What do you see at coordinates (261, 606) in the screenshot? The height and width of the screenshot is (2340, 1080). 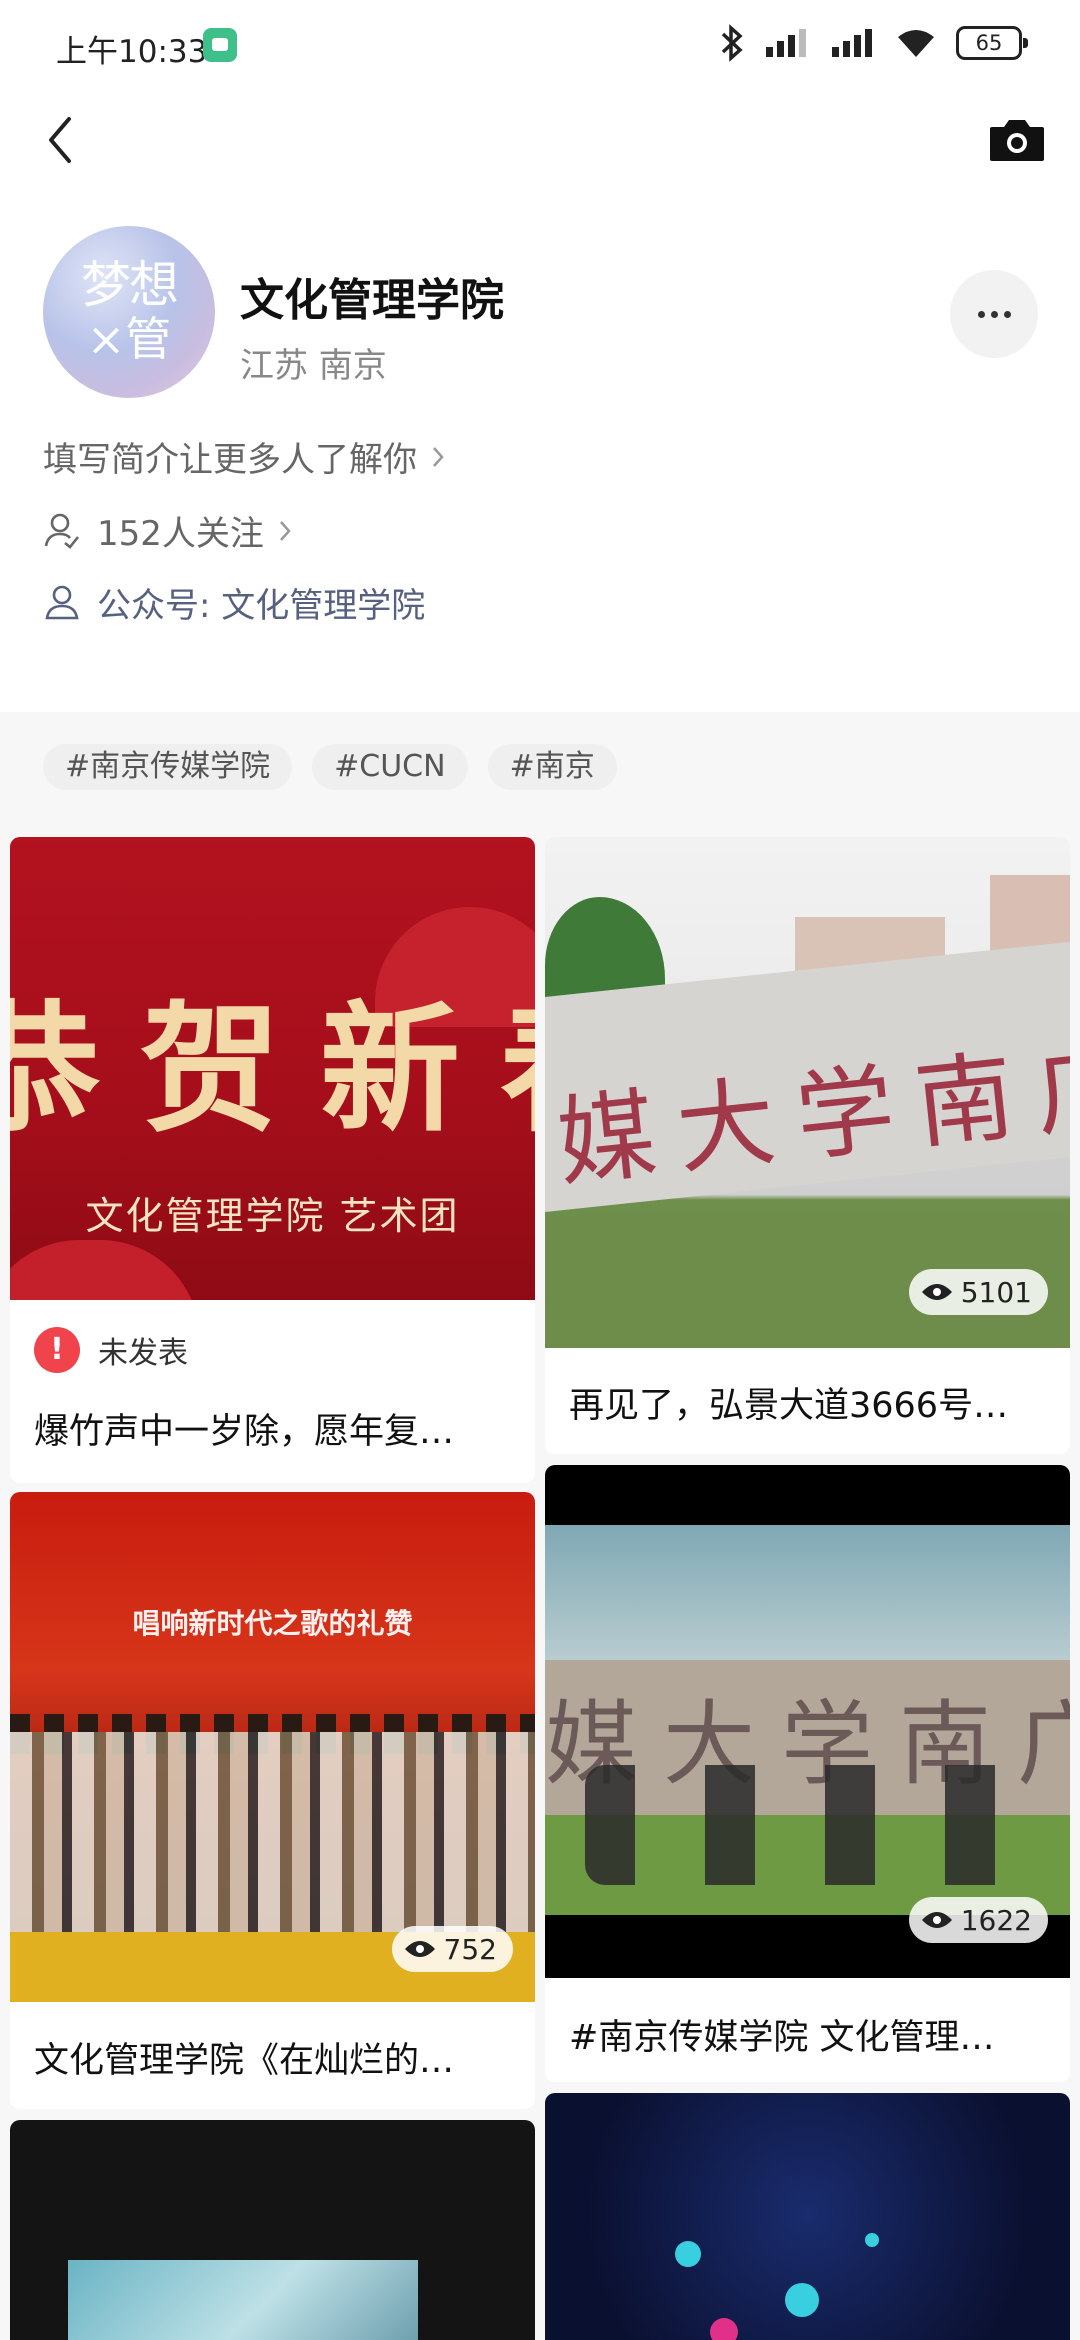 I see `official-account-text: 公众号: 文化管理学院` at bounding box center [261, 606].